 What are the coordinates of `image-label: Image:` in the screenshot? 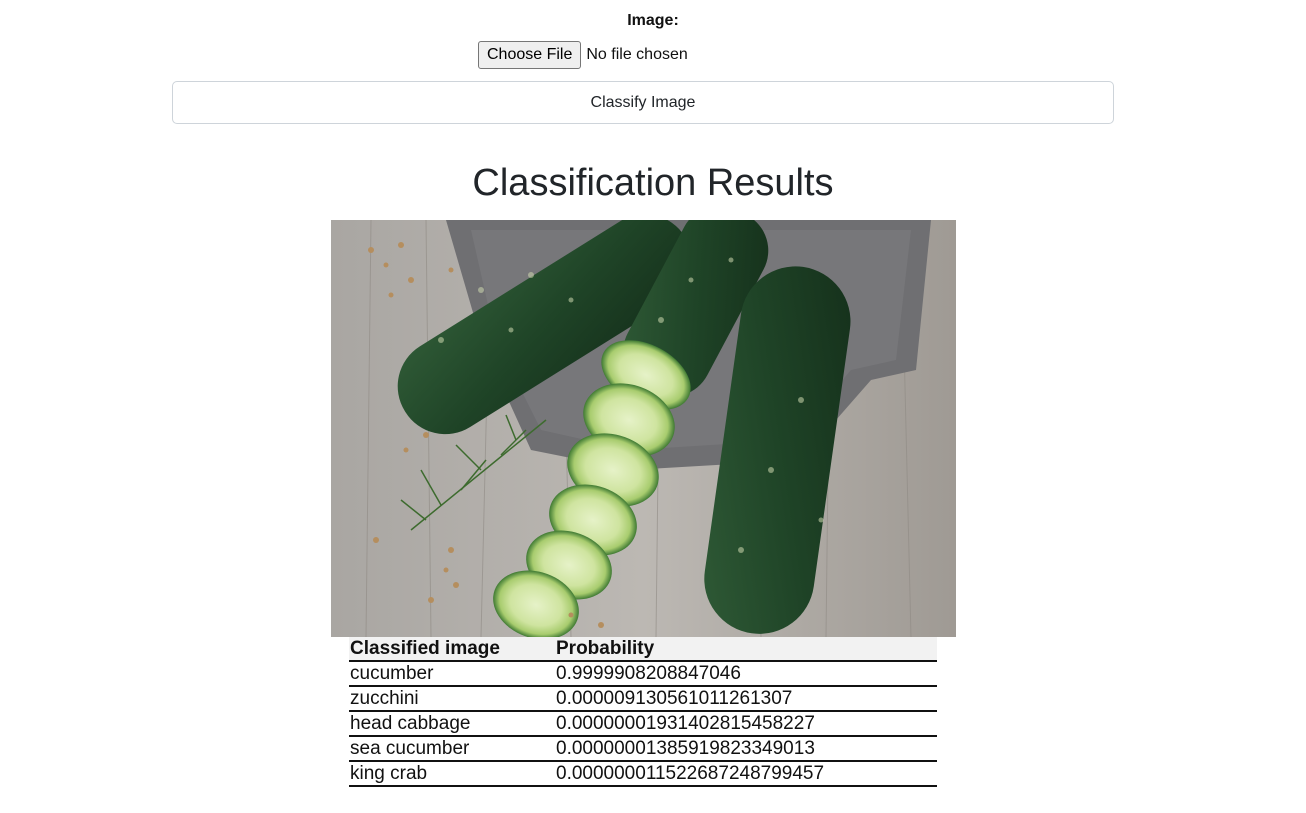 It's located at (653, 20).